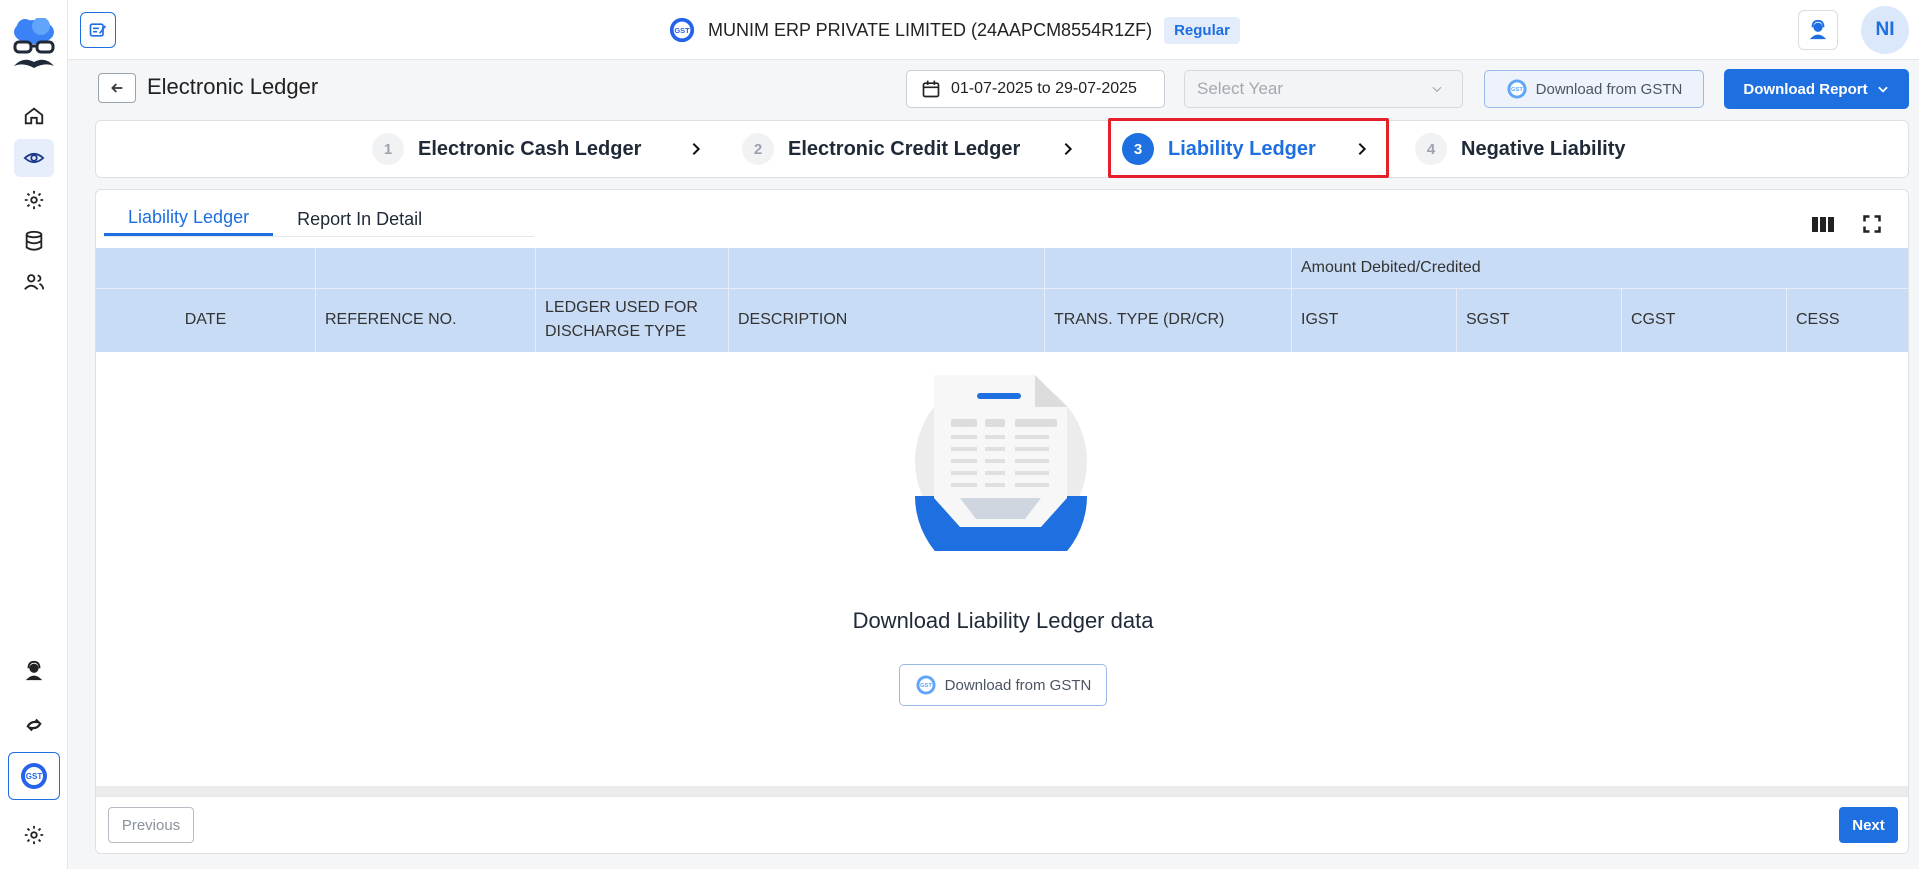 Image resolution: width=1919 pixels, height=869 pixels. I want to click on empty-download-from-gstn-button: GST Download from GSTN, so click(1003, 685).